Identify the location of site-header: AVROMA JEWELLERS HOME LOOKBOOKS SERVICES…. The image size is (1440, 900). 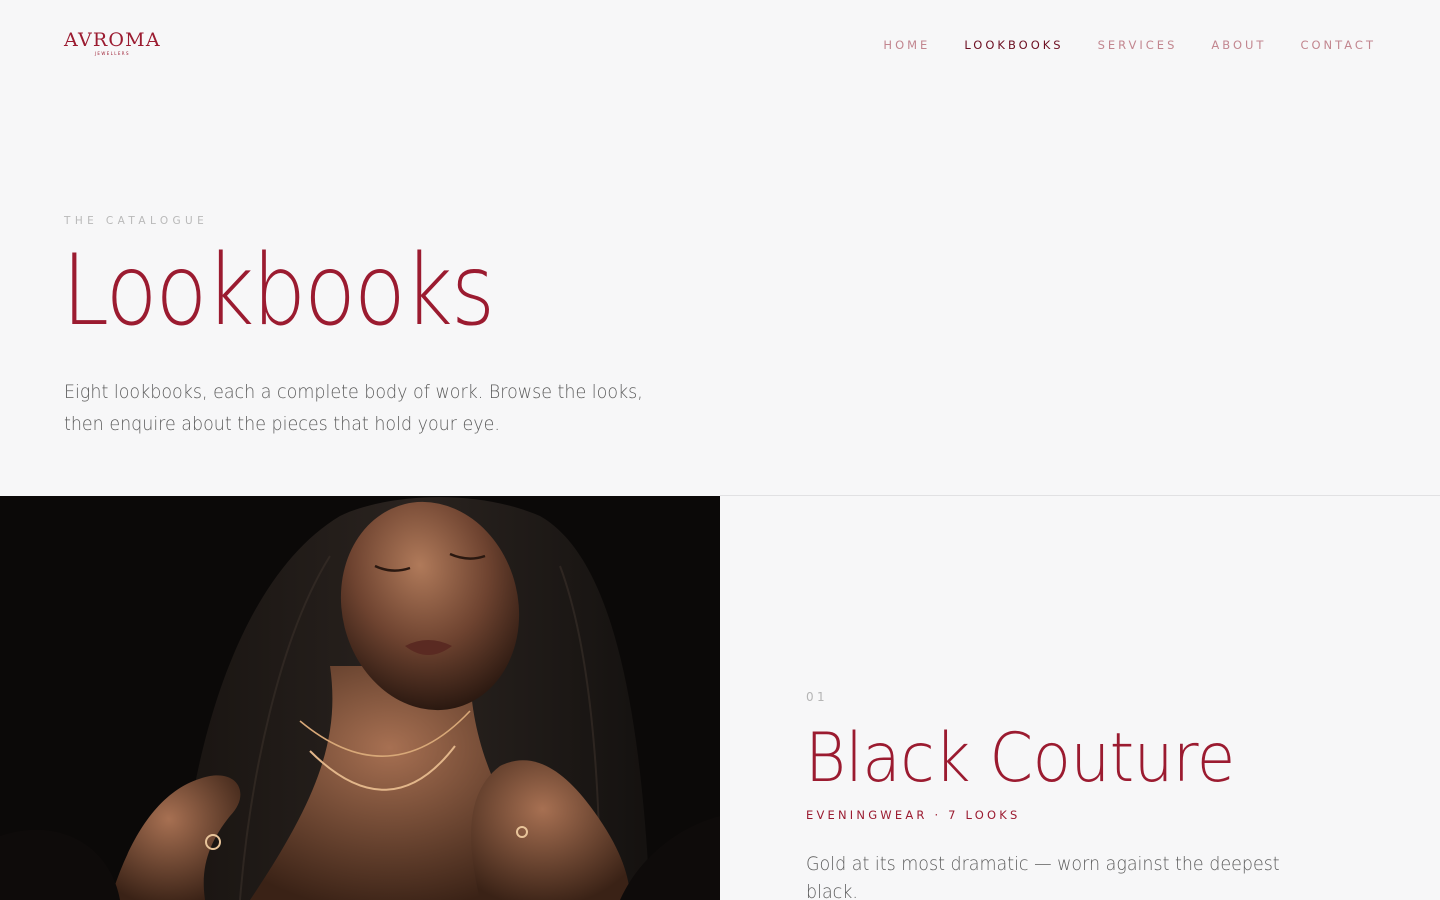
(720, 46).